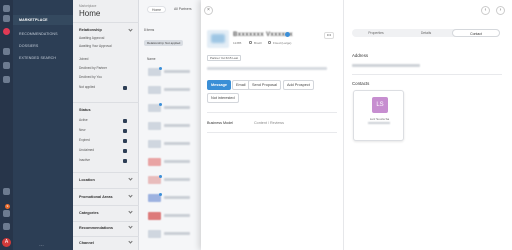  What do you see at coordinates (90, 30) in the screenshot?
I see `filter-section-relationship: Relationship` at bounding box center [90, 30].